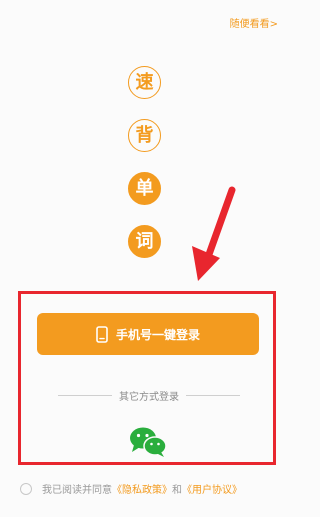  I want to click on agreement-radio, so click(26, 488).